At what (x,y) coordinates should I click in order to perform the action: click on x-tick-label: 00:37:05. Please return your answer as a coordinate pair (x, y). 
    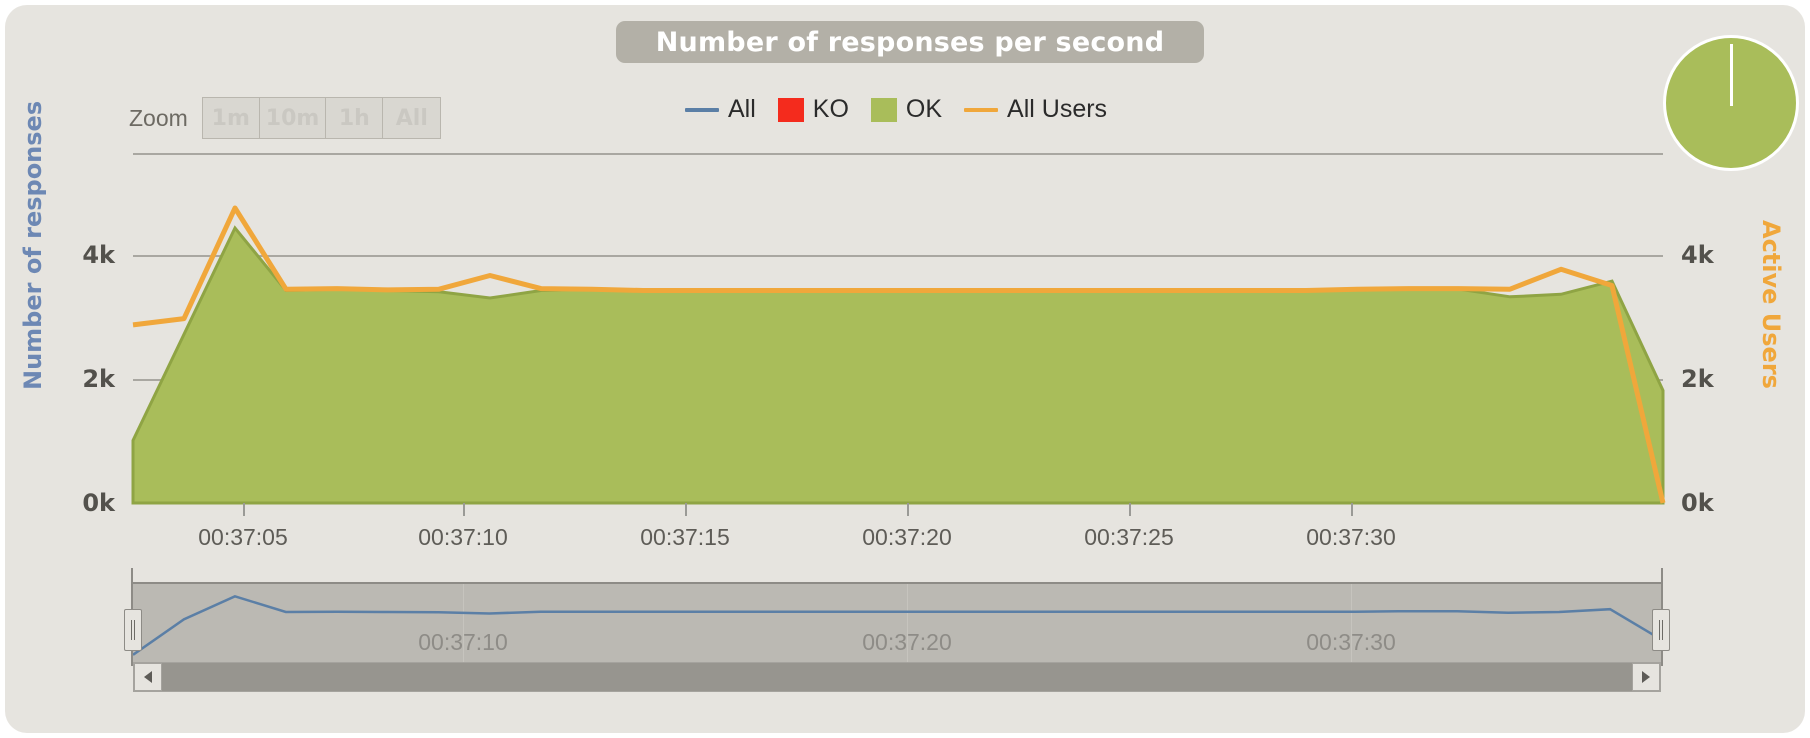
    Looking at the image, I should click on (243, 537).